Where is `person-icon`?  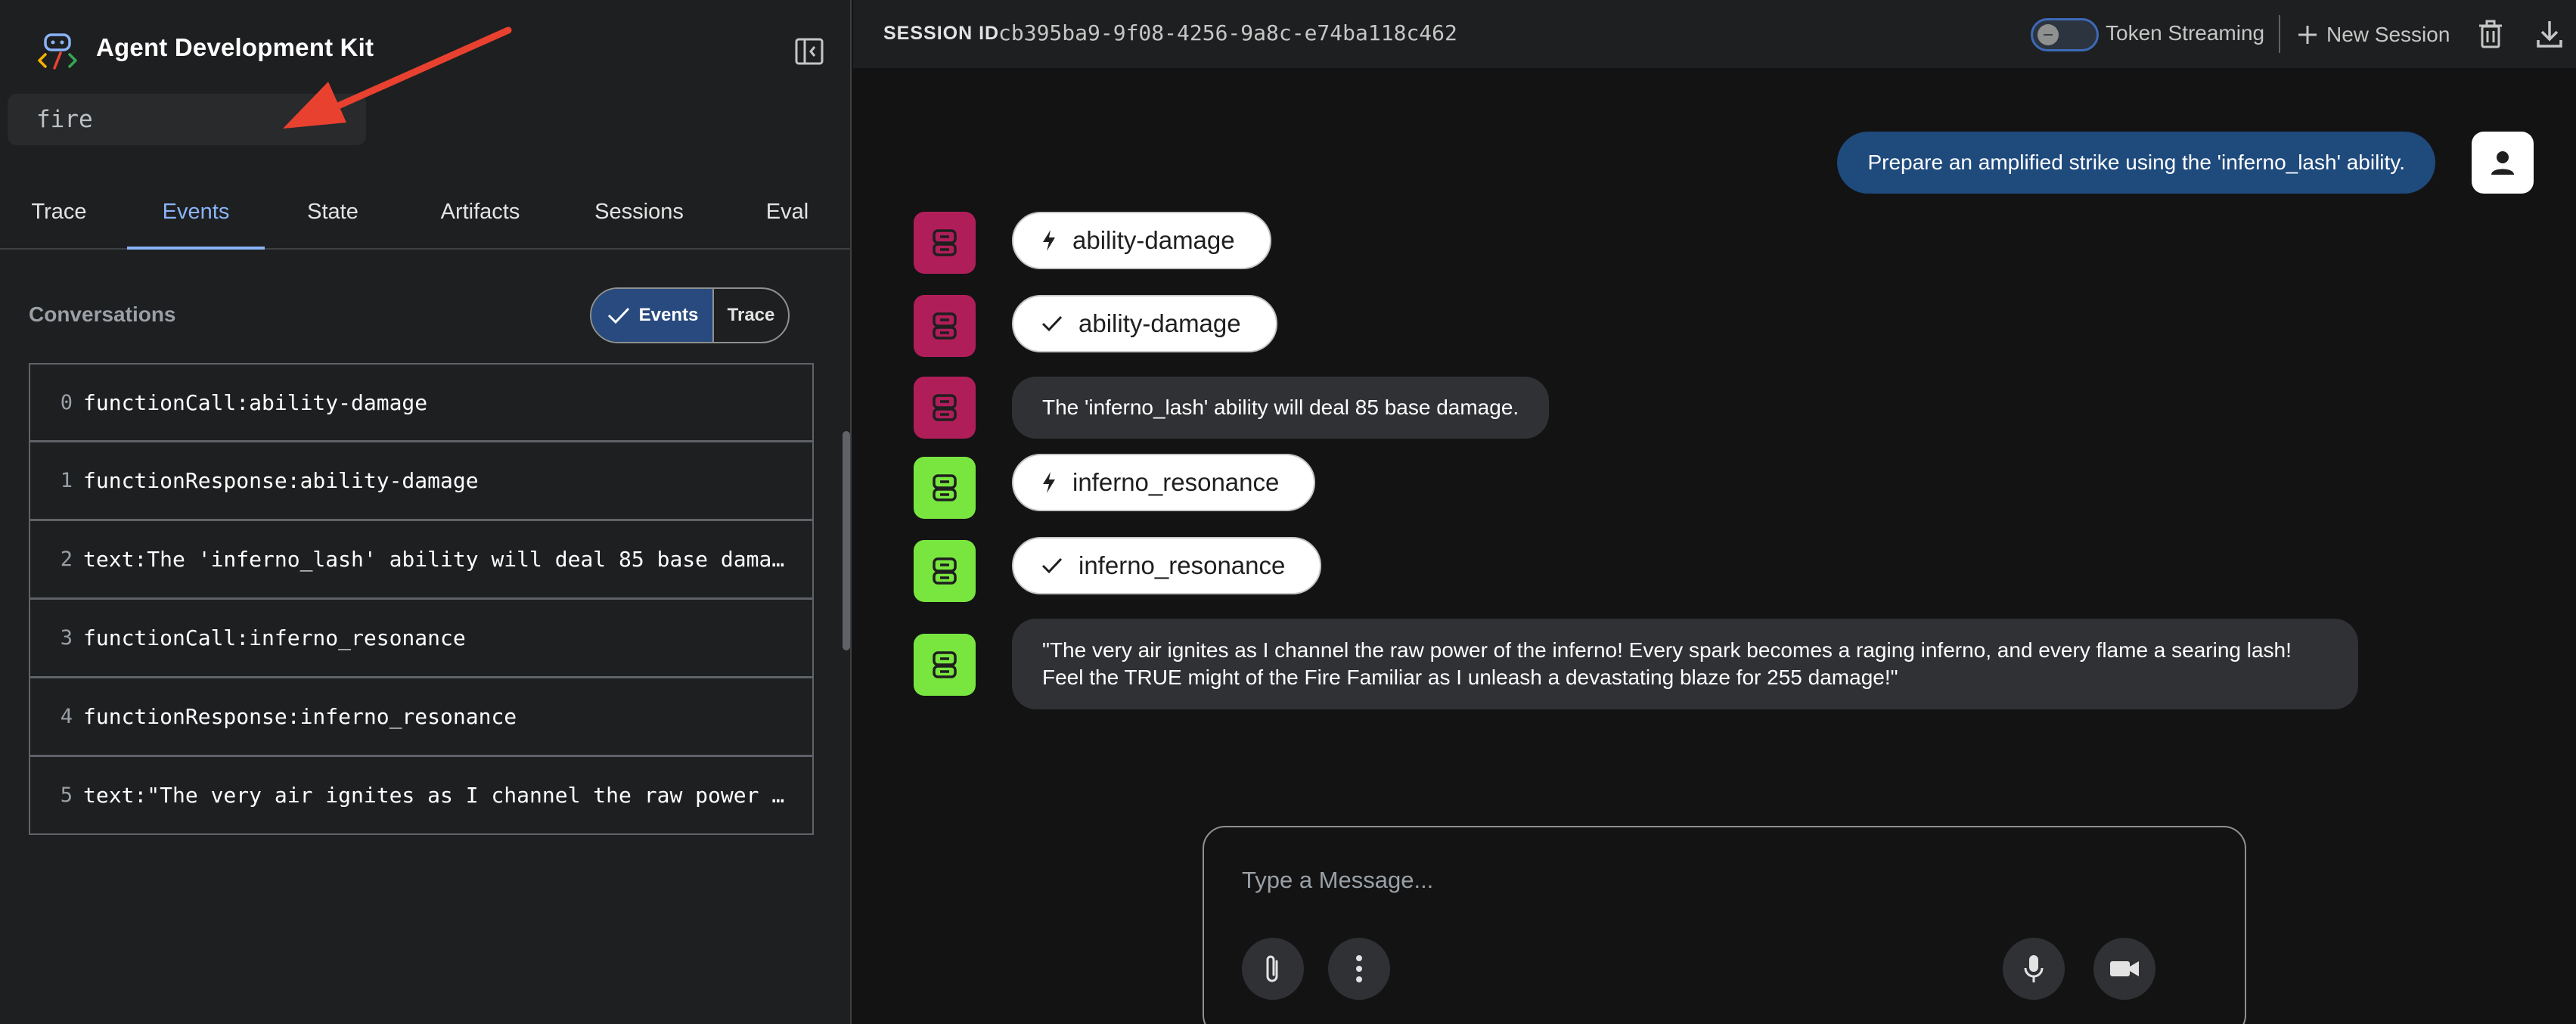 person-icon is located at coordinates (2502, 163).